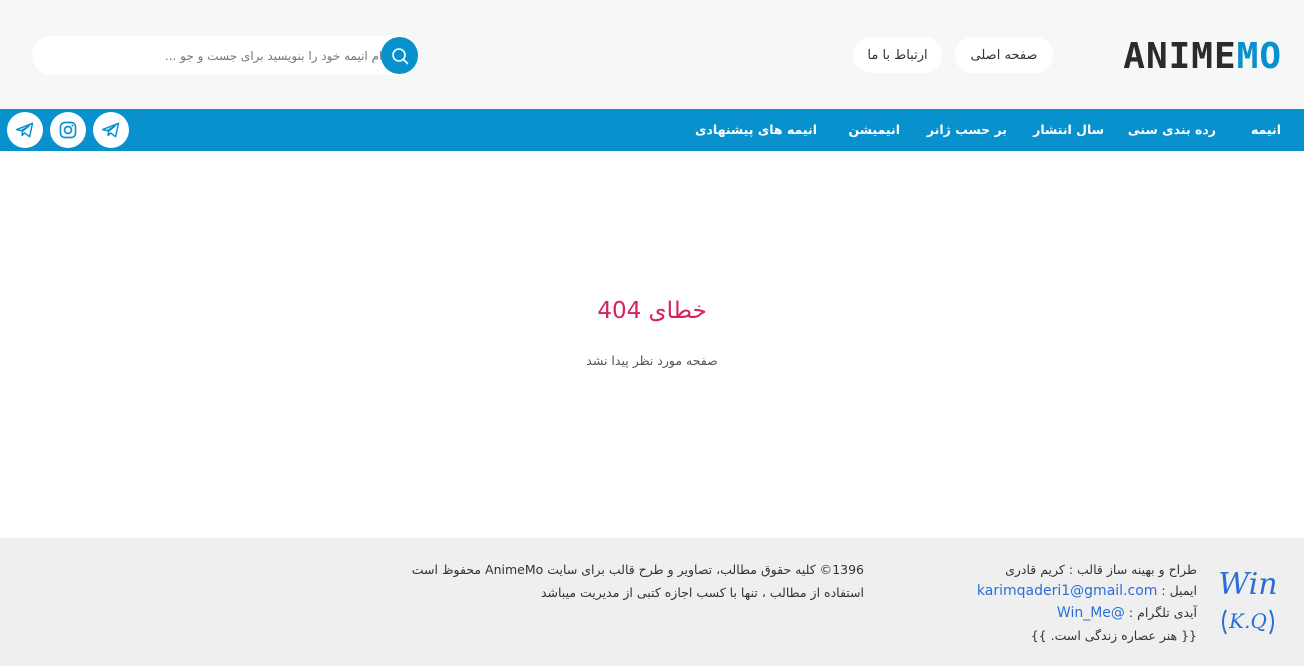 The image size is (1304, 666). Describe the element at coordinates (1068, 130) in the screenshot. I see `nav-item-release-year: سال انتشار` at that location.